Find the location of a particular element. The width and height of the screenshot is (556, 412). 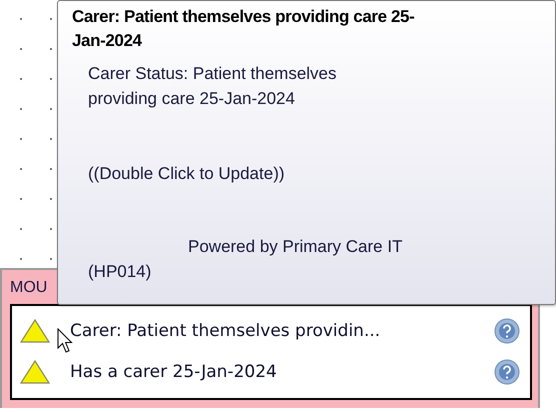

update-hint: ((Double Click to Update)) is located at coordinates (186, 174).